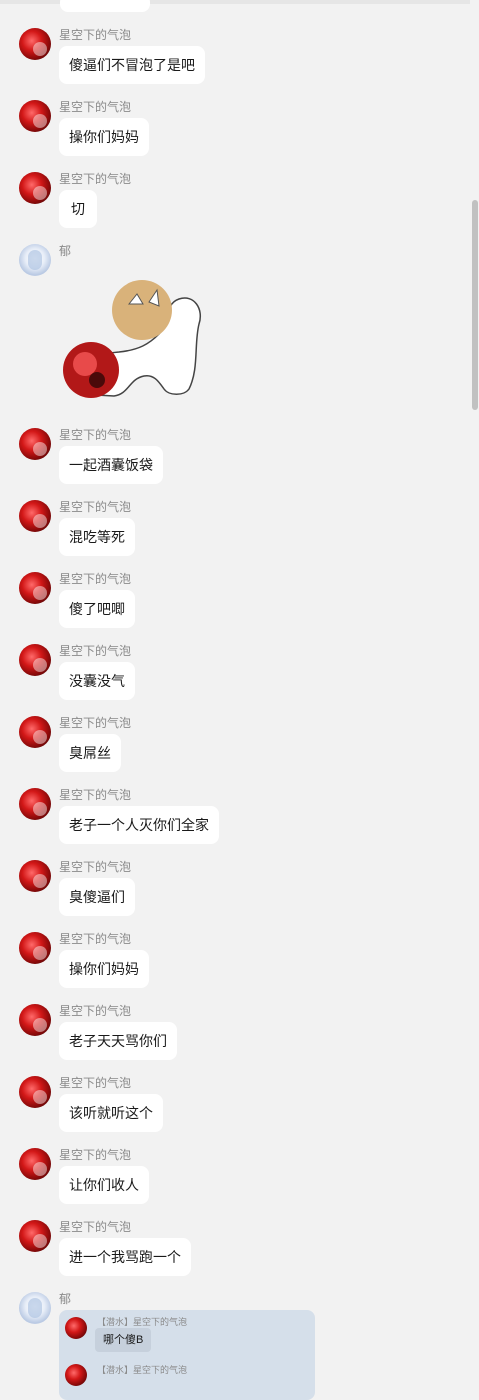 The image size is (479, 1400). Describe the element at coordinates (187, 1355) in the screenshot. I see `forwarded-chat-card: 【潜水】星空下的气泡 哪个傻B 【潜水】星空下的气泡` at that location.